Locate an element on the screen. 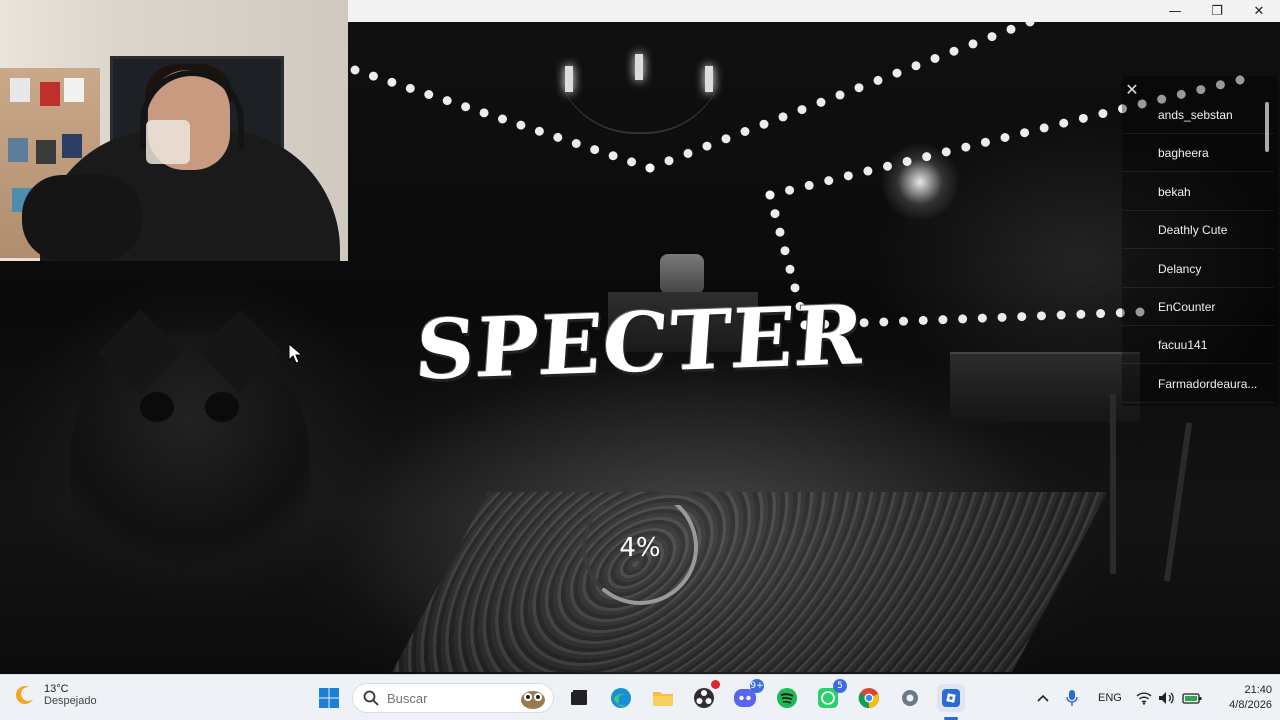 The height and width of the screenshot is (720, 1280). edge-icon is located at coordinates (621, 698).